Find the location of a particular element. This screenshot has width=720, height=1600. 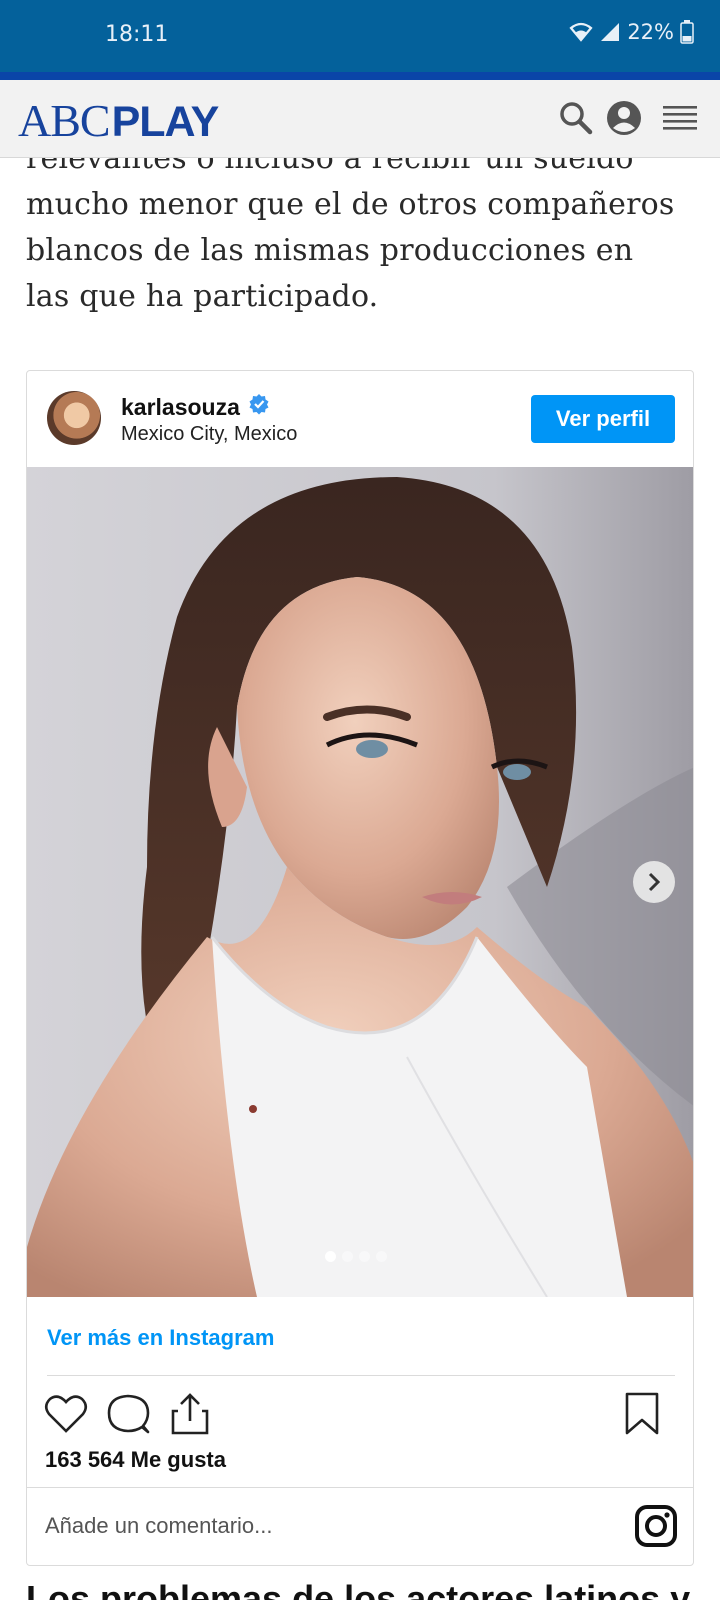

header-accent-strip is located at coordinates (360, 76).